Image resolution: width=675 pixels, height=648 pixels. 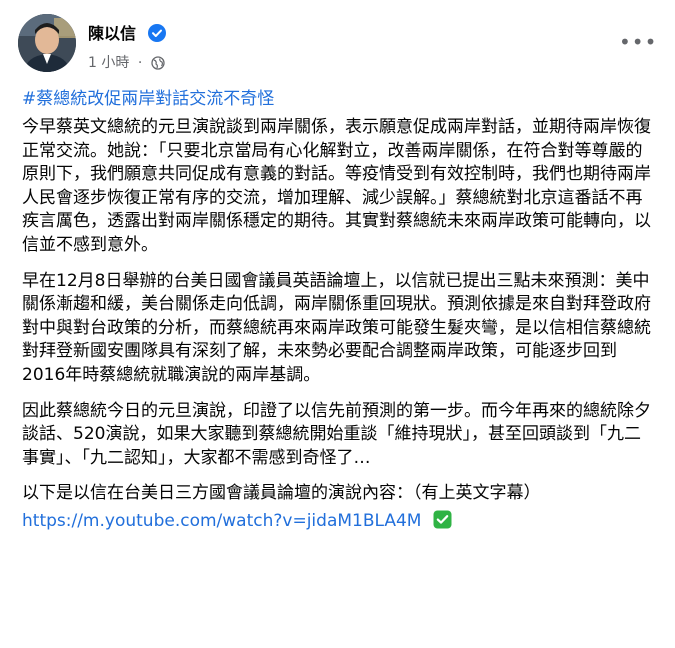 I want to click on post-meta: 1 小時 ·, so click(x=126, y=62).